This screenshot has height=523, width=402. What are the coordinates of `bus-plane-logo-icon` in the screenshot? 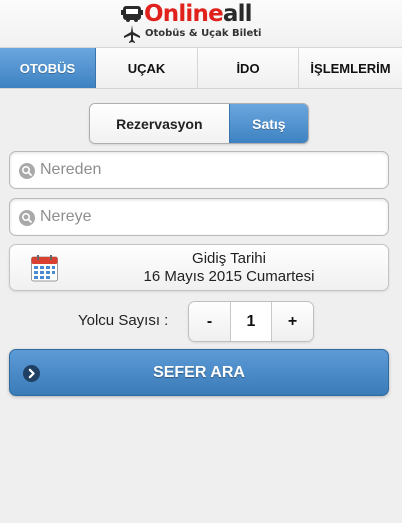 It's located at (132, 24).